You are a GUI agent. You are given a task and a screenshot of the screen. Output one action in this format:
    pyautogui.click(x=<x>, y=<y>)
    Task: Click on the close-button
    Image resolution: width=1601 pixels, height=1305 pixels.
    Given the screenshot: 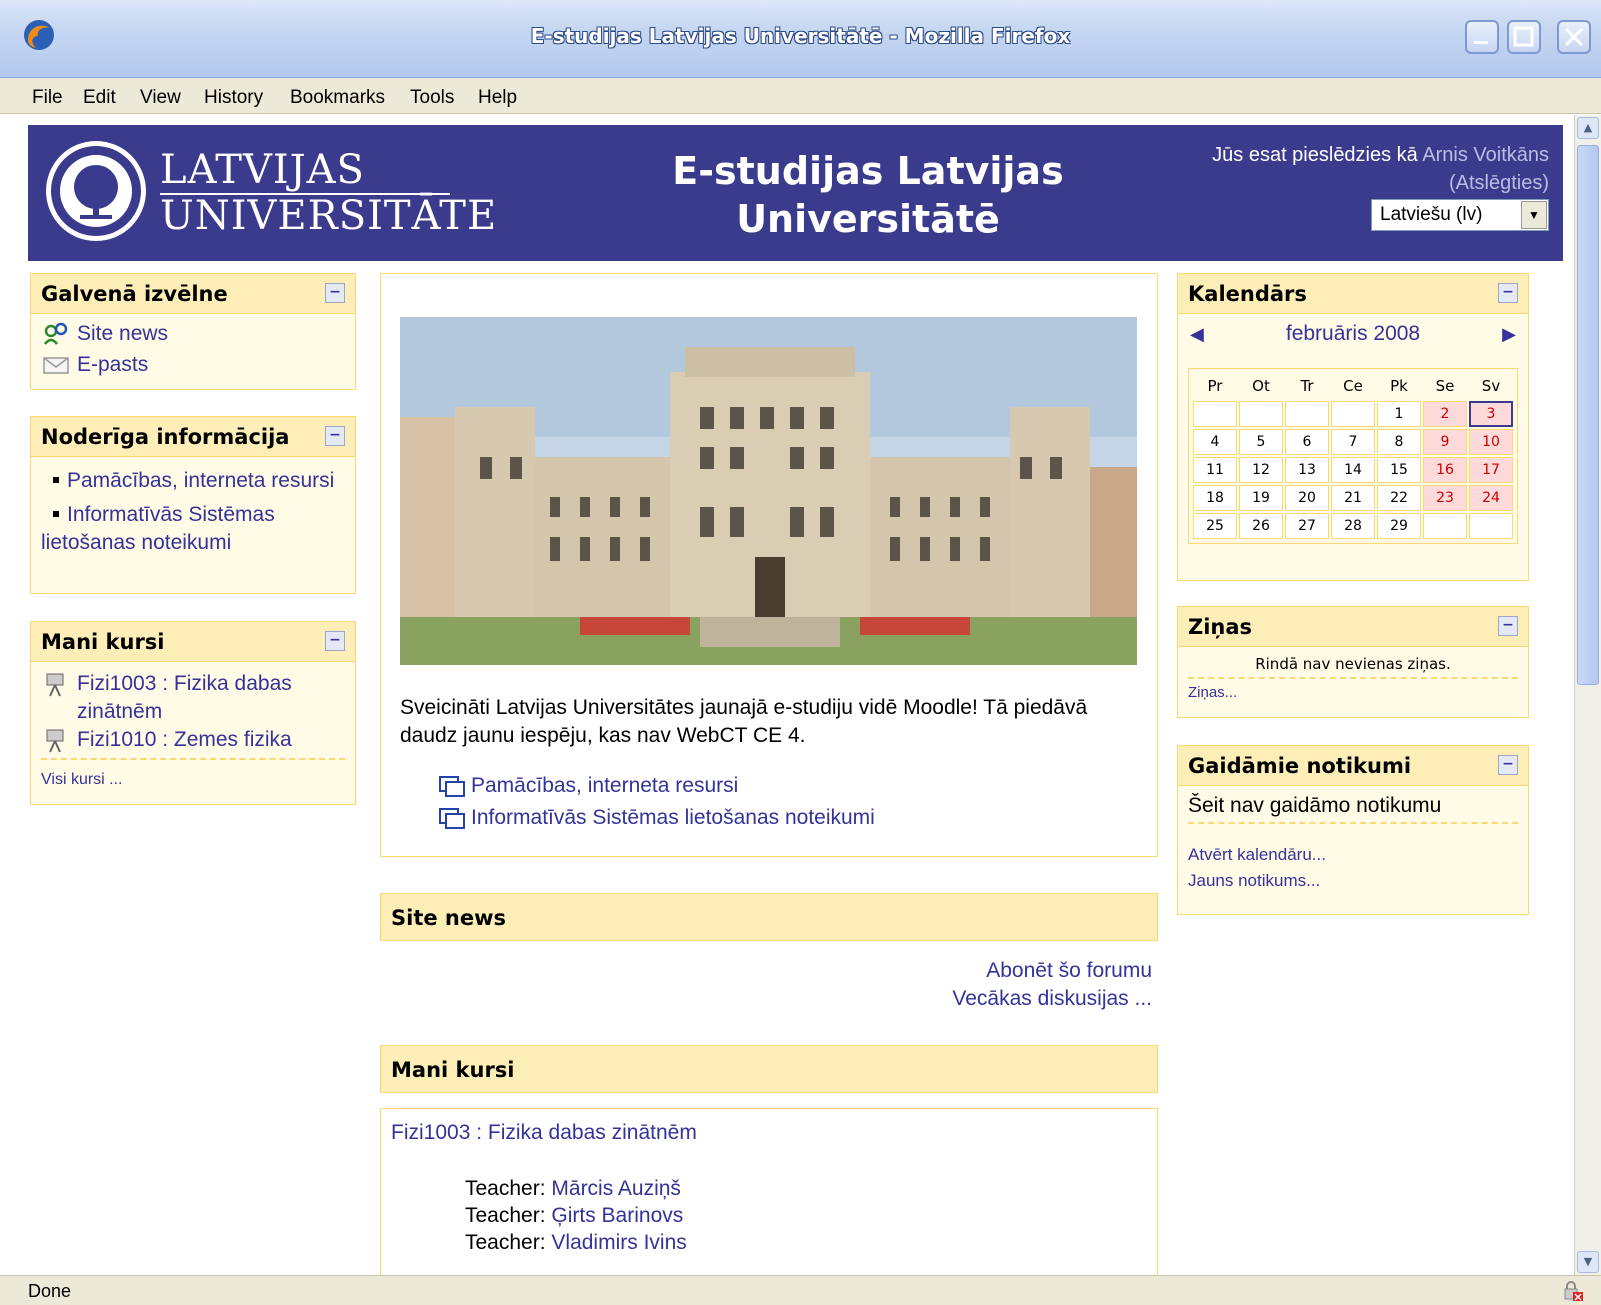 What is the action you would take?
    pyautogui.click(x=1574, y=37)
    